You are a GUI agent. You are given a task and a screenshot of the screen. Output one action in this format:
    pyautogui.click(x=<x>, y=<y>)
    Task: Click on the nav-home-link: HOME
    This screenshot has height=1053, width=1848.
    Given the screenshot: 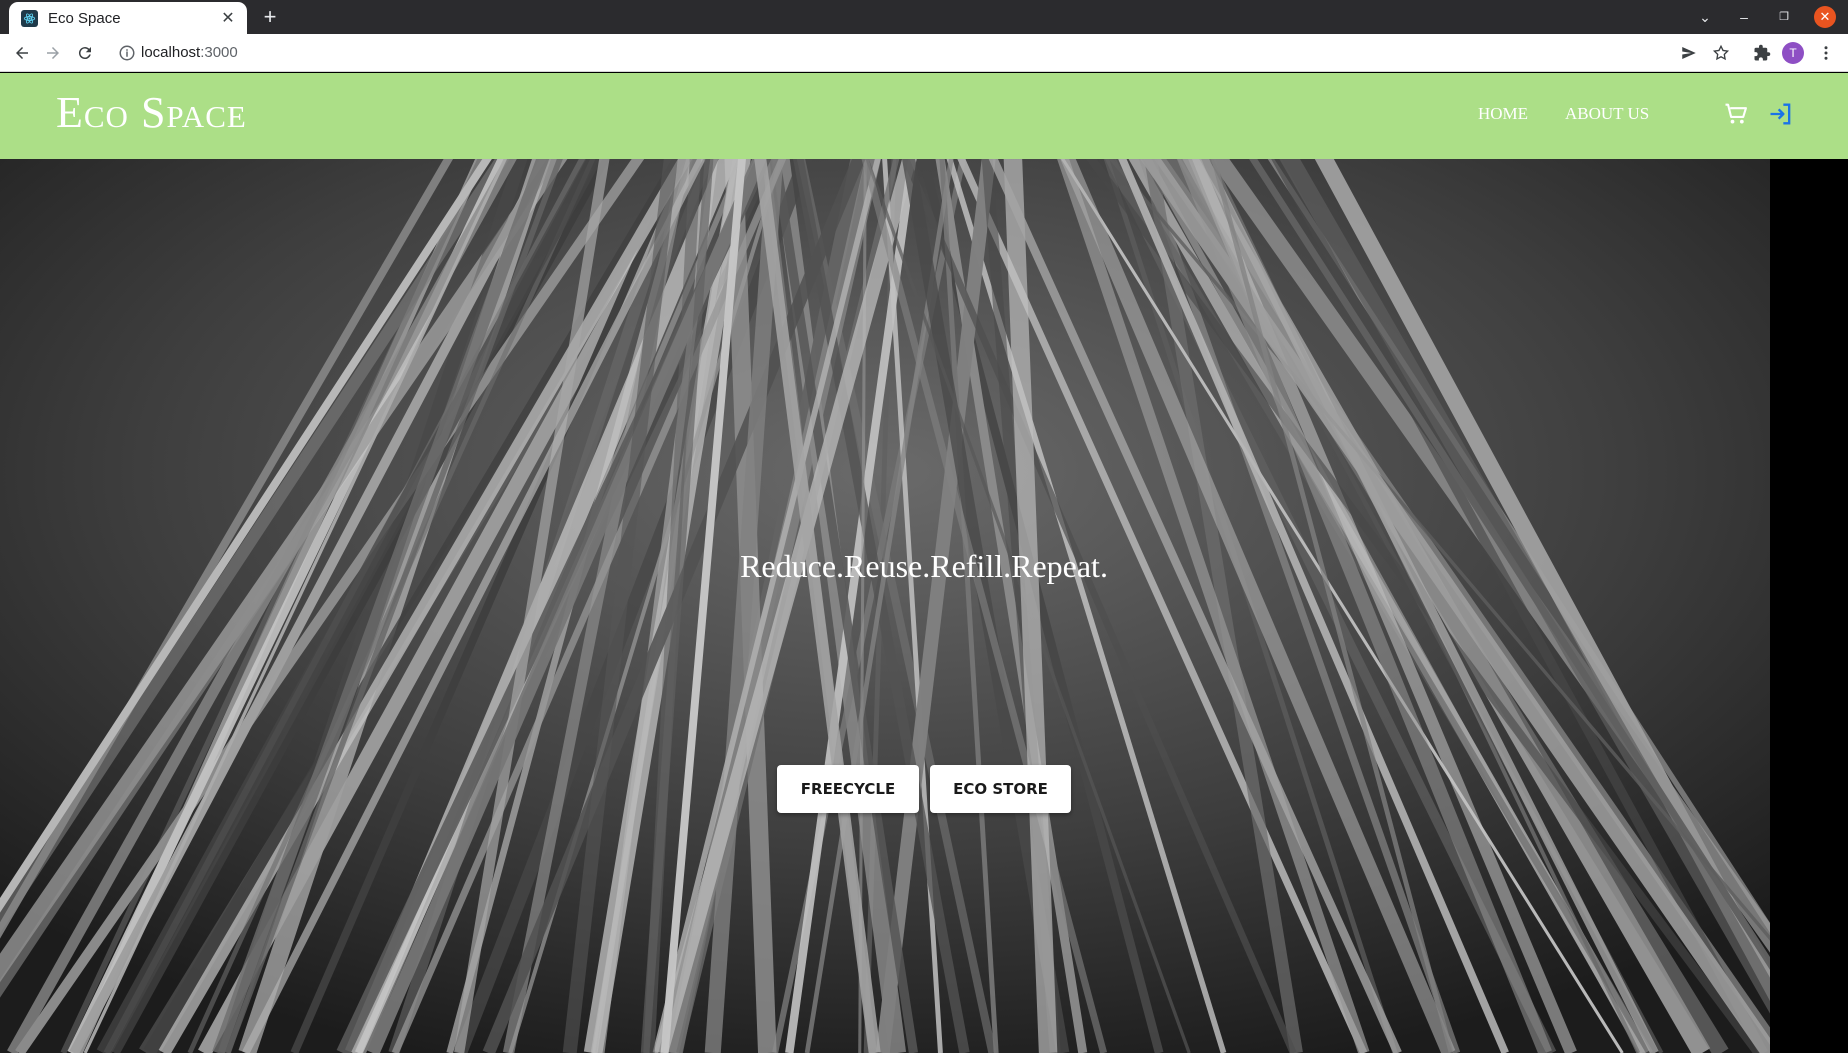 What is the action you would take?
    pyautogui.click(x=1503, y=114)
    